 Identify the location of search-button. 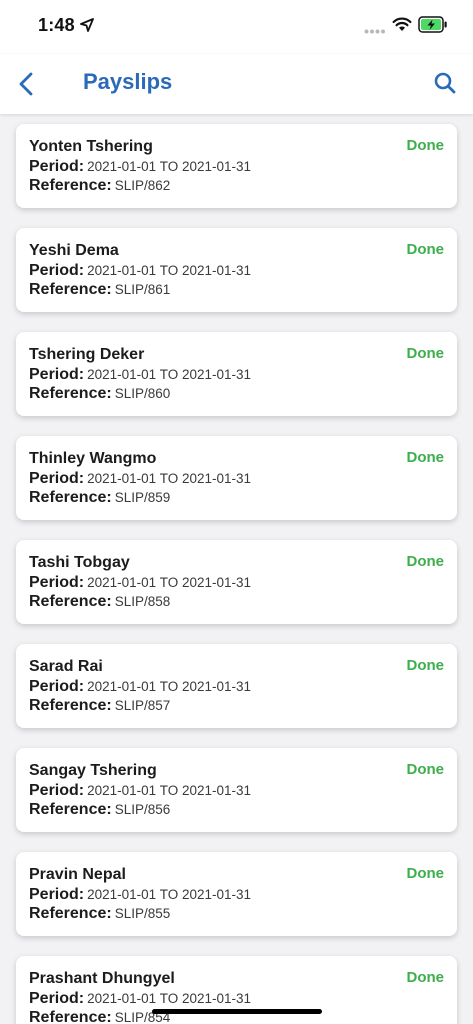
(445, 83).